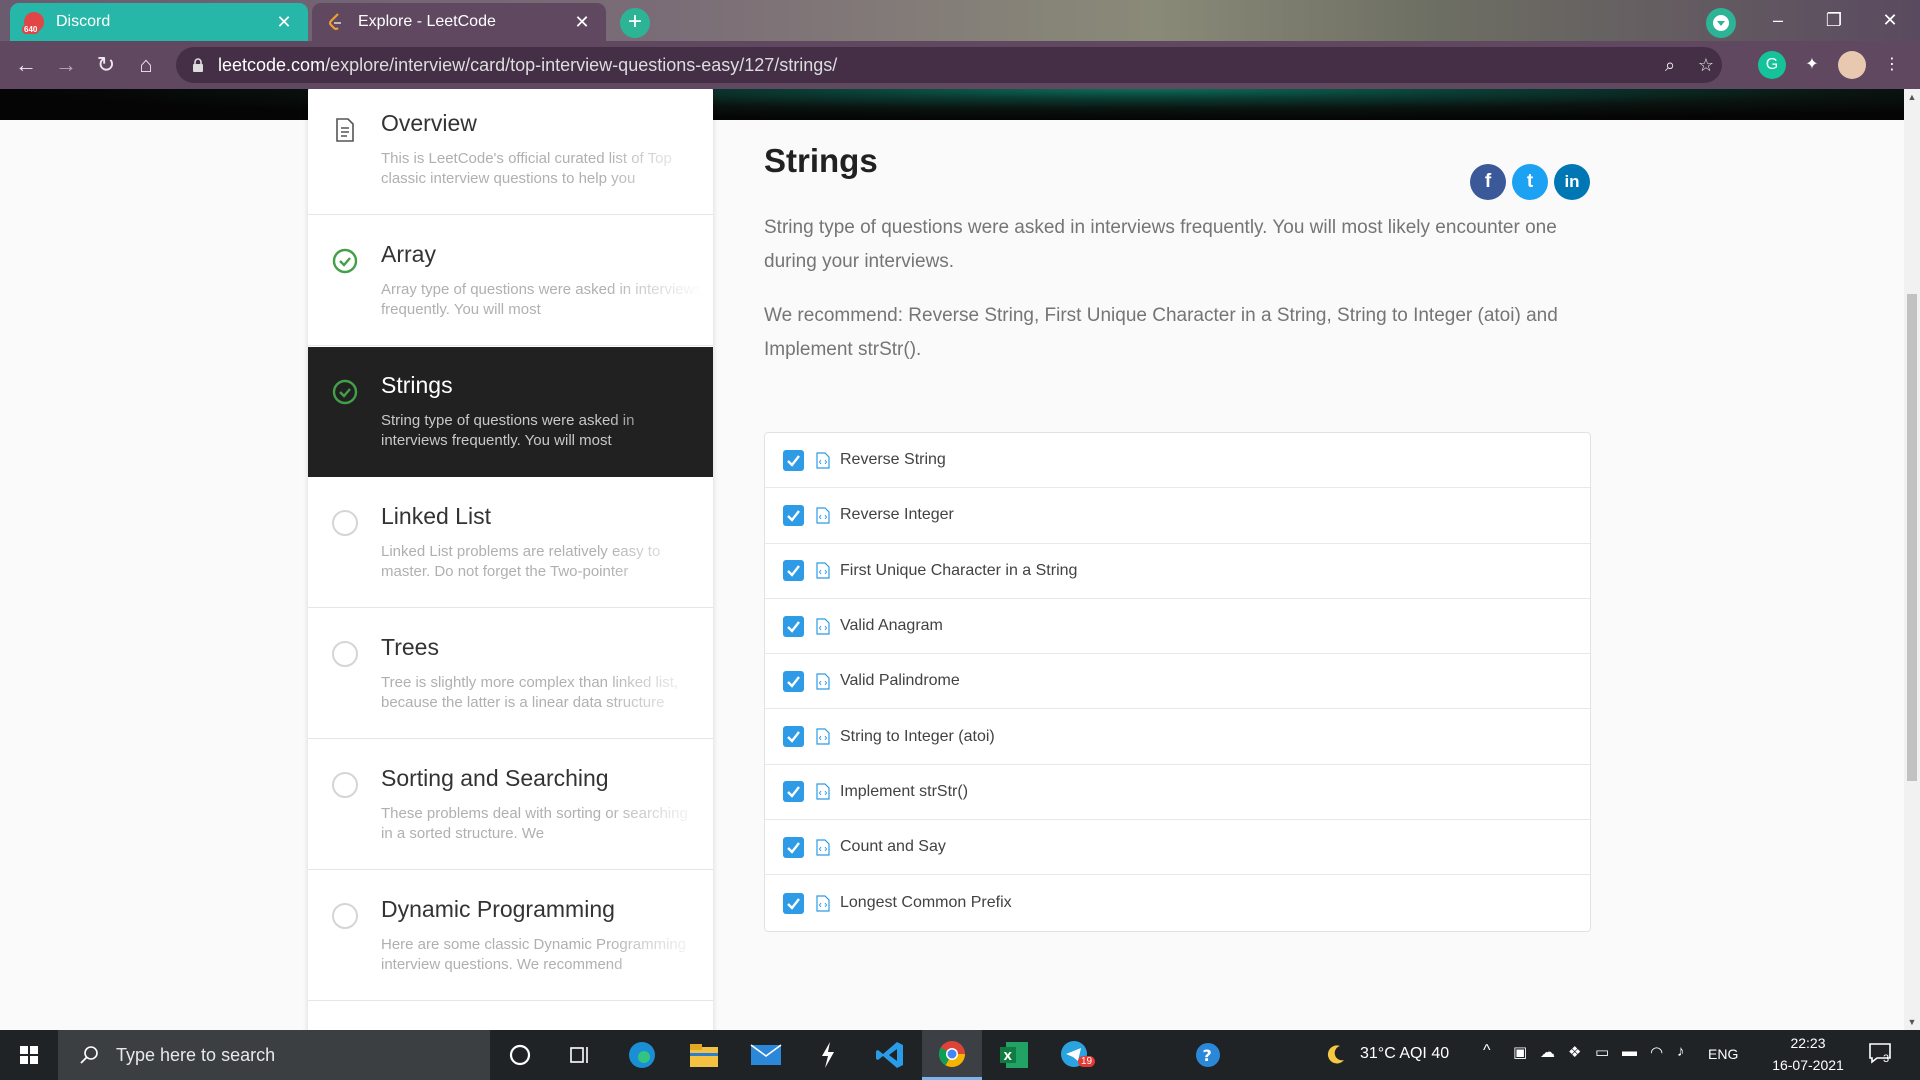  Describe the element at coordinates (704, 1055) in the screenshot. I see `file-explorer-icon` at that location.